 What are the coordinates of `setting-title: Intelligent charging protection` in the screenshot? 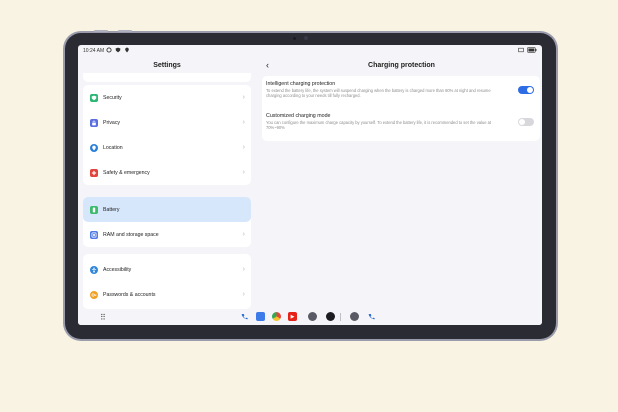 It's located at (301, 84).